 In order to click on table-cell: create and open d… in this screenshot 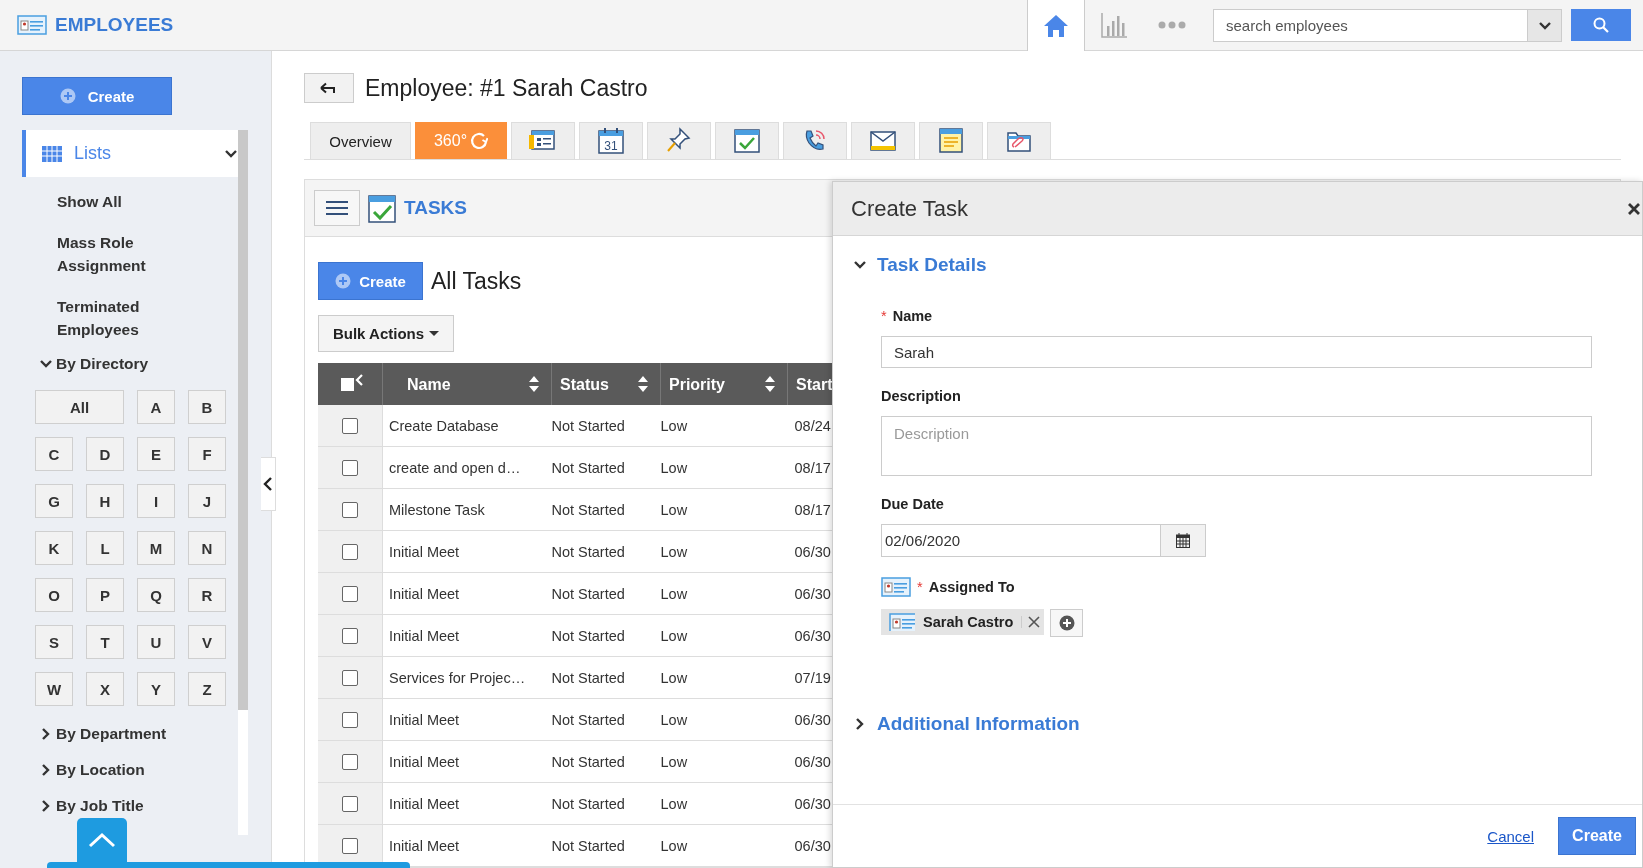, I will do `click(467, 467)`.